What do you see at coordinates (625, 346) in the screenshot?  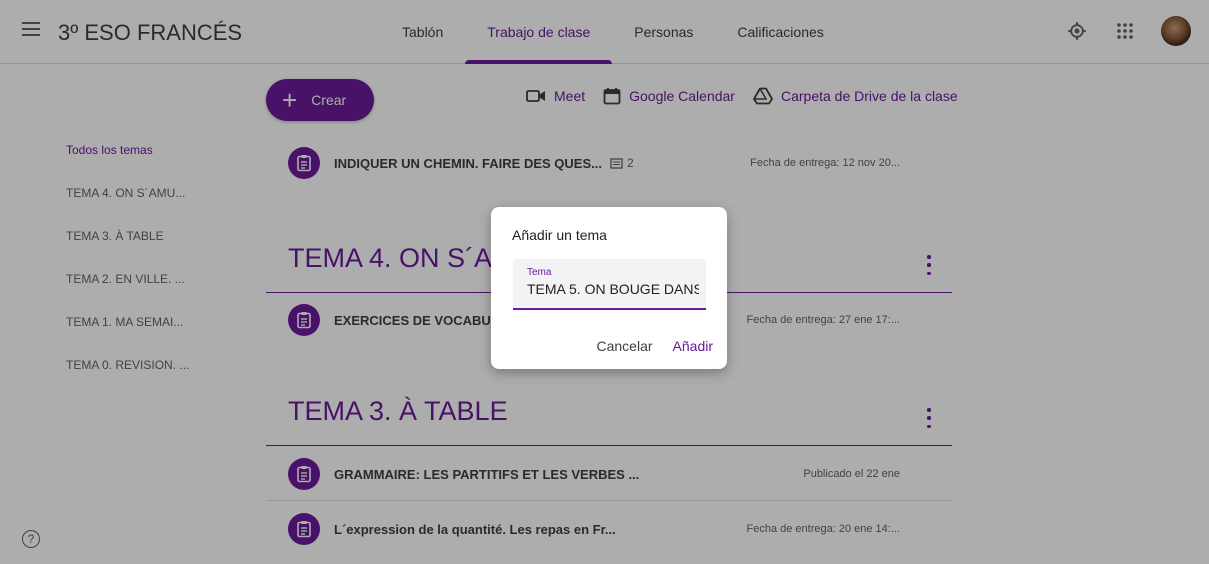 I see `cancel-button: Cancelar` at bounding box center [625, 346].